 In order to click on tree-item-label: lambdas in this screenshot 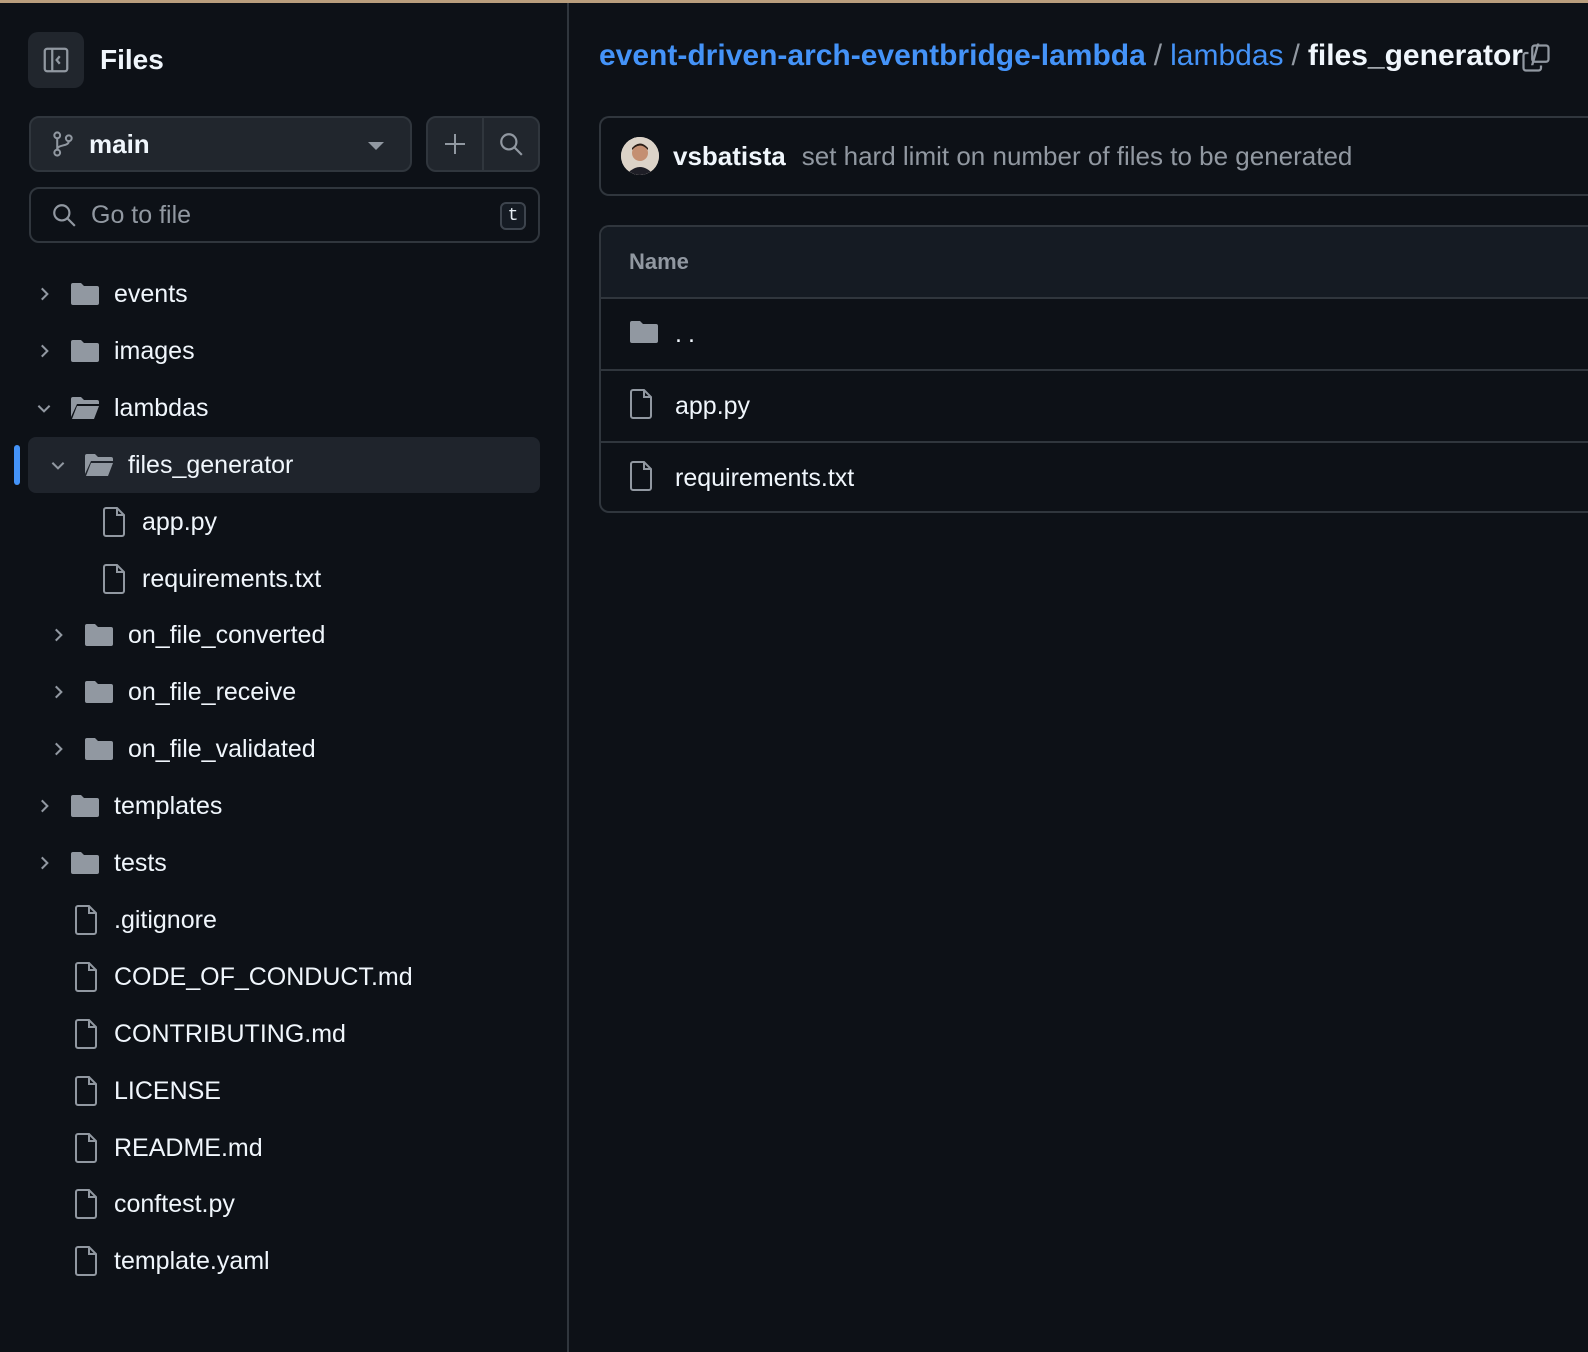, I will do `click(161, 407)`.